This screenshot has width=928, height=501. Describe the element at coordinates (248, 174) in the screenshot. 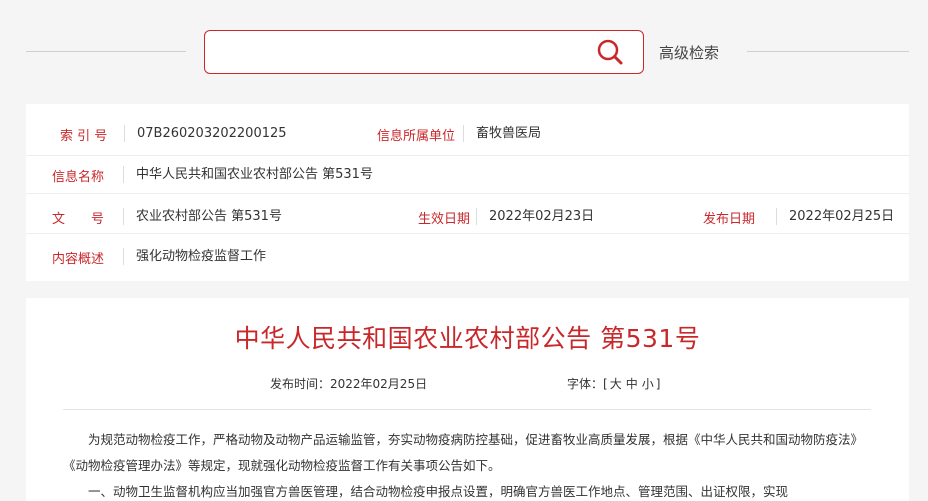

I see `name-value: 中华人民共和国农业农村部公告 第531号` at that location.